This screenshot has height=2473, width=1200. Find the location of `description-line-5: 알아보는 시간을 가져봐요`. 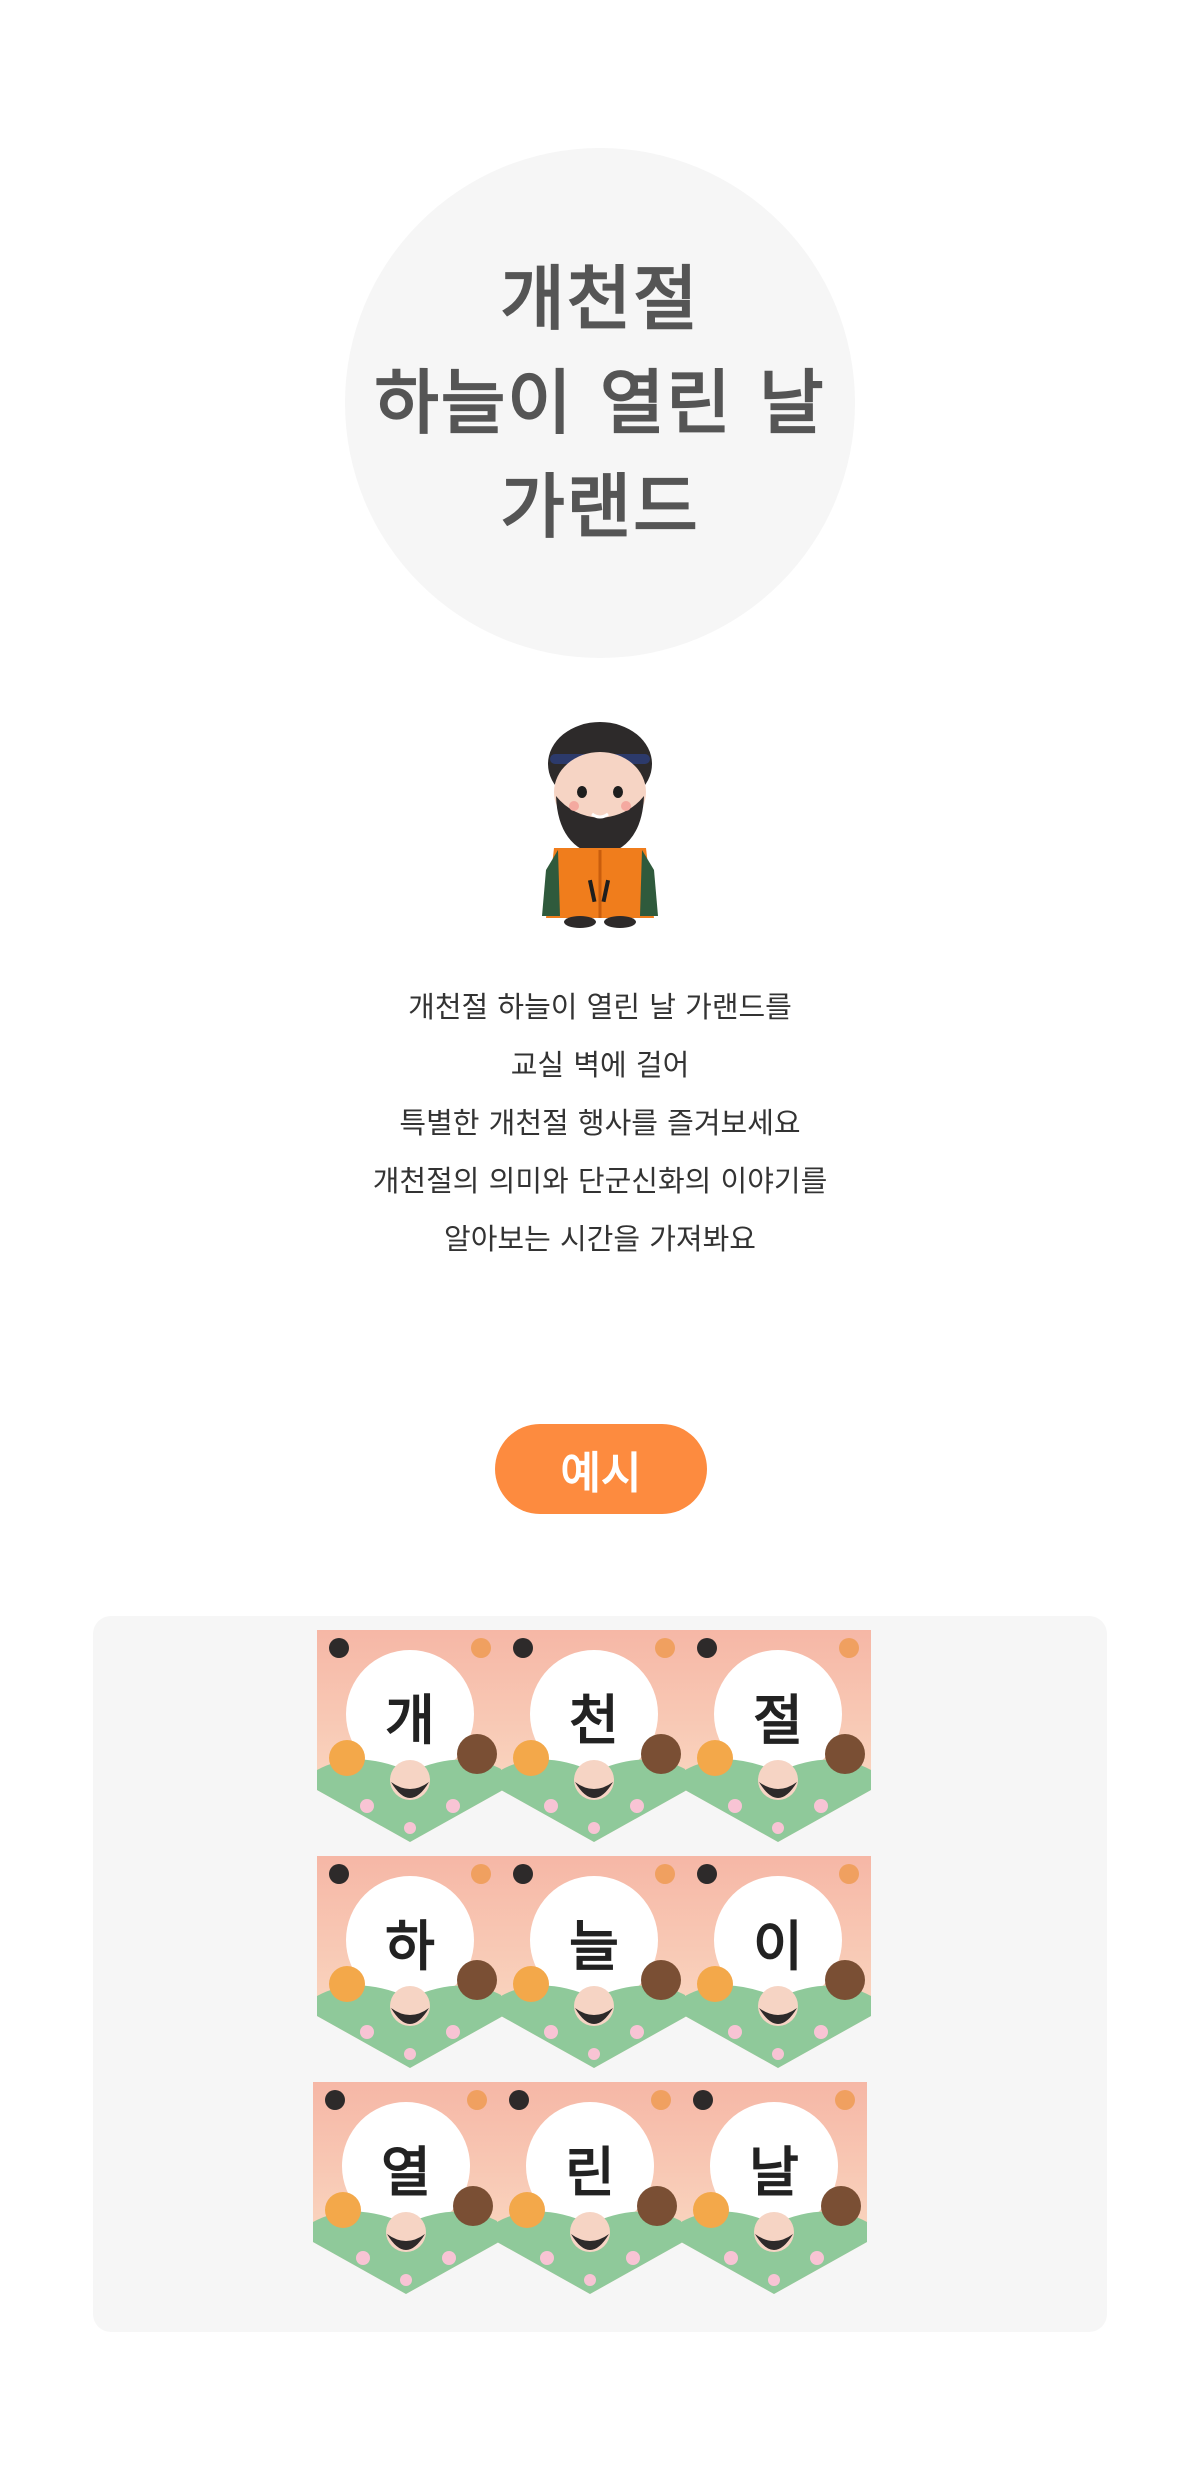

description-line-5: 알아보는 시간을 가져봐요 is located at coordinates (600, 1239).